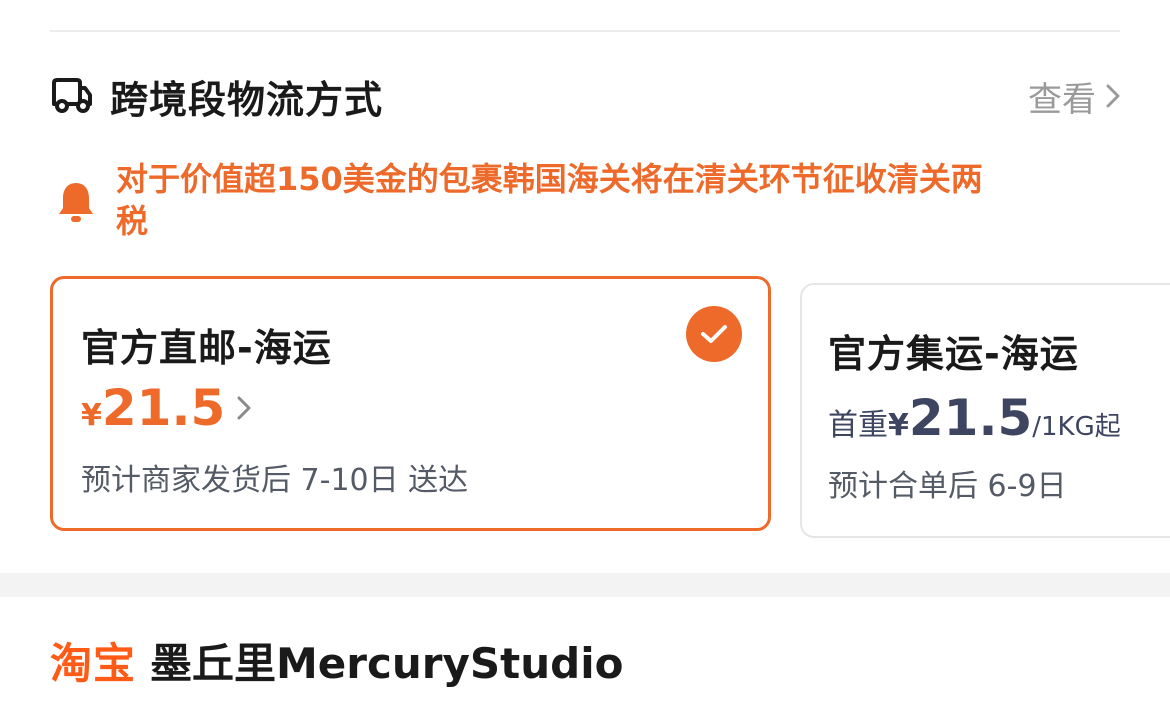 The image size is (1170, 719). Describe the element at coordinates (585, 96) in the screenshot. I see `logistics-header: 跨境段物流方式 查看` at that location.